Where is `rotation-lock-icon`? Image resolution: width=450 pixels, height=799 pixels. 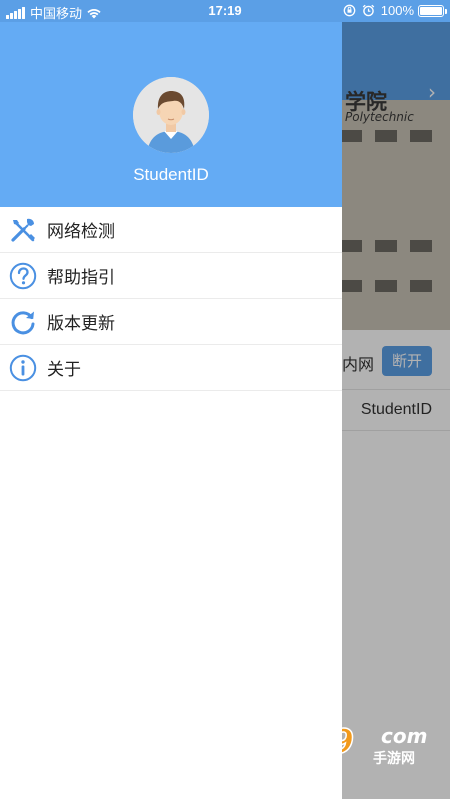 rotation-lock-icon is located at coordinates (349, 10).